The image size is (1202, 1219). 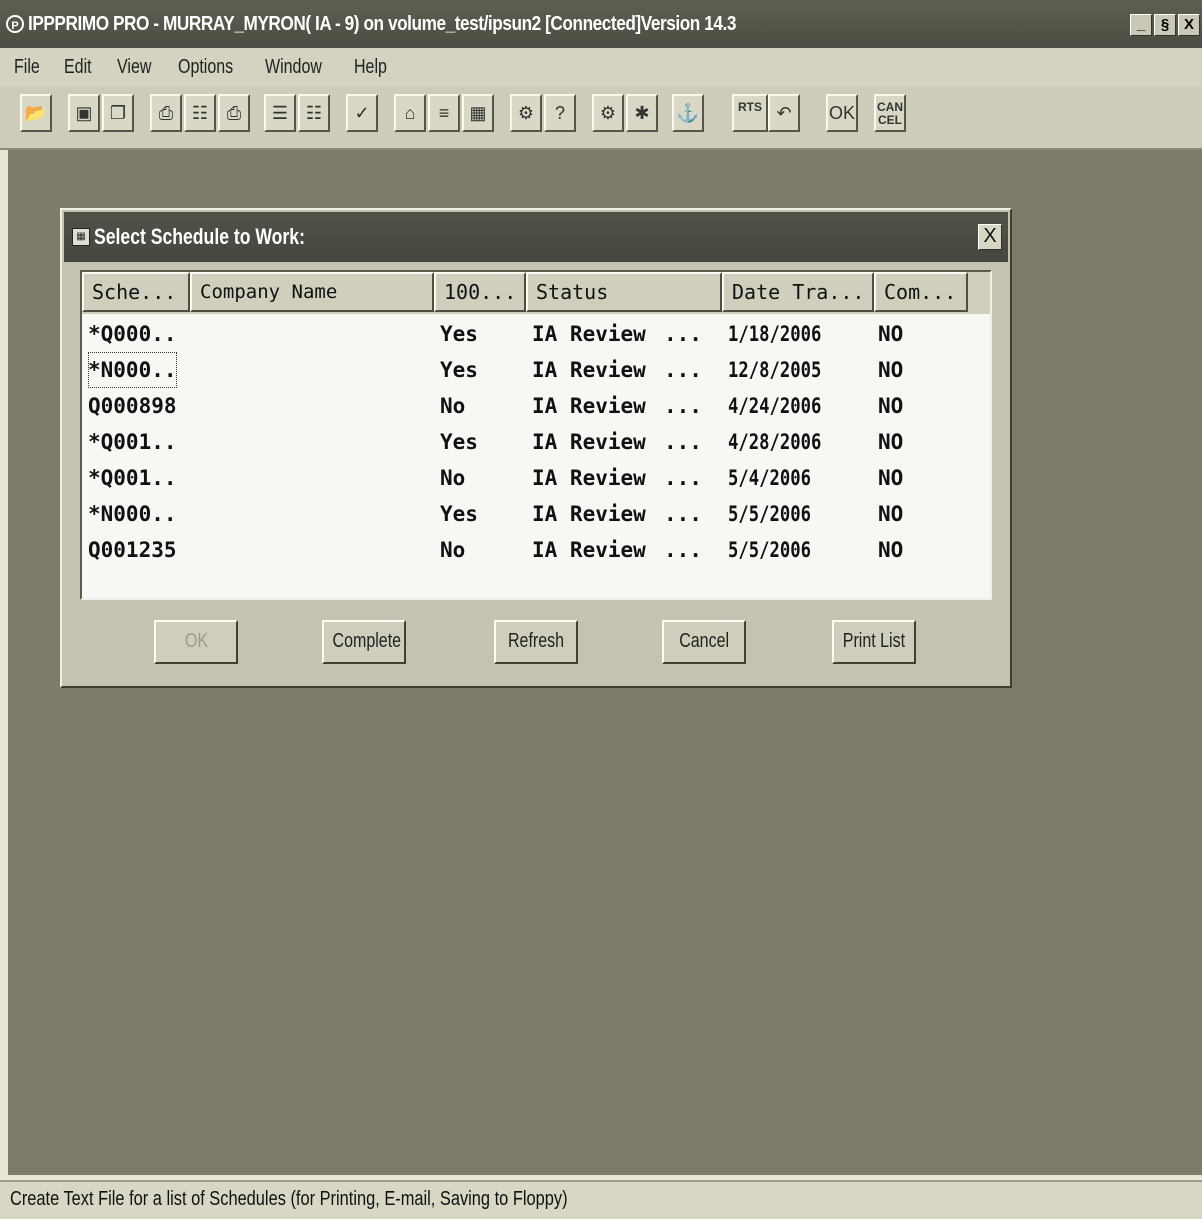 What do you see at coordinates (234, 113) in the screenshot?
I see `print-setup-icon: ⎙` at bounding box center [234, 113].